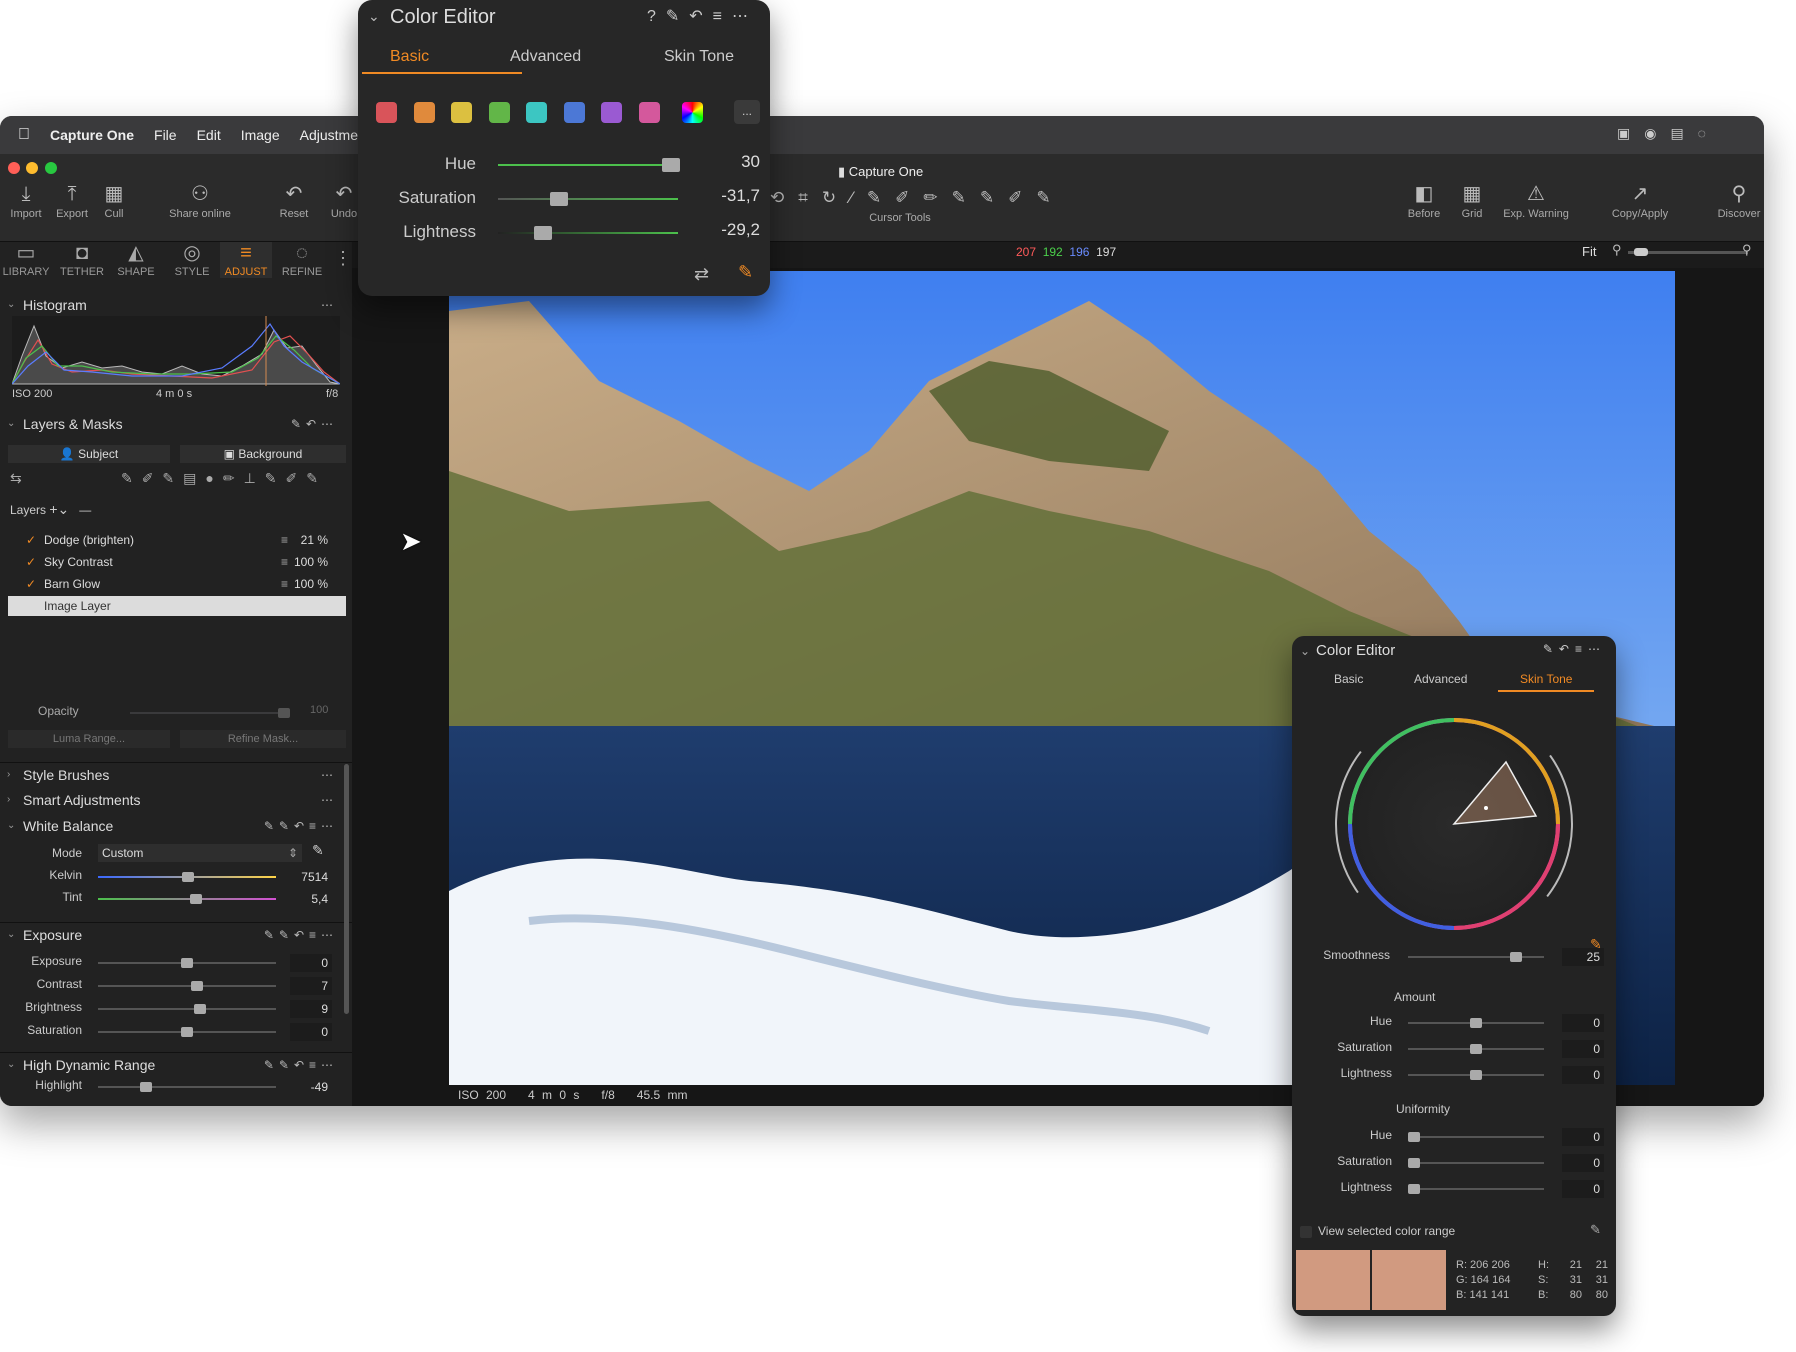  What do you see at coordinates (92, 135) in the screenshot?
I see `menu-app-name: Capture One` at bounding box center [92, 135].